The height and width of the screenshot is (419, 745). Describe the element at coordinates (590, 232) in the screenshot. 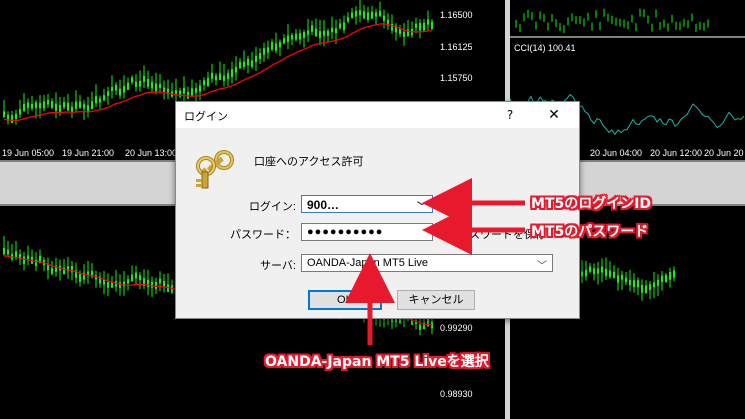

I see `annotation-password: MT5のパスワード` at that location.